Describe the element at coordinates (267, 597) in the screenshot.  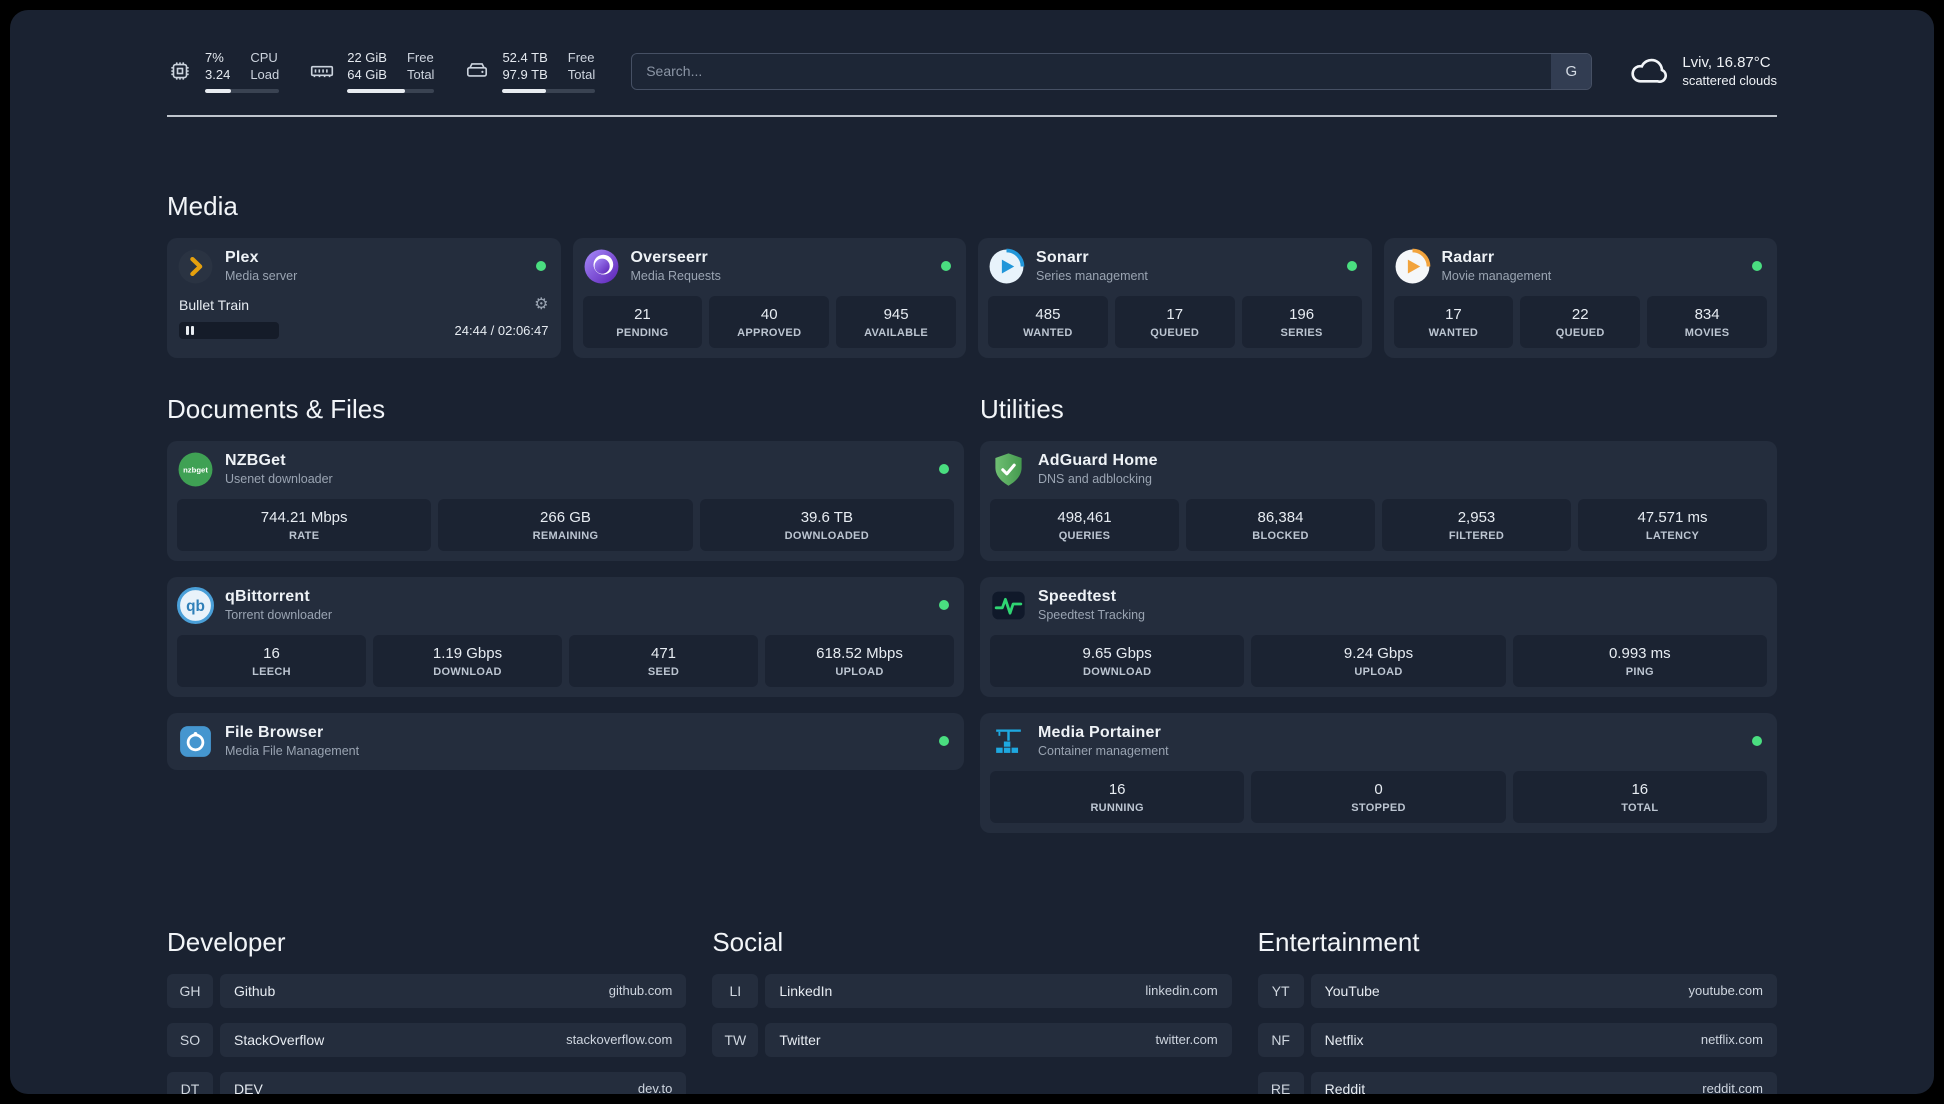
I see `app-name: qBittorrent` at that location.